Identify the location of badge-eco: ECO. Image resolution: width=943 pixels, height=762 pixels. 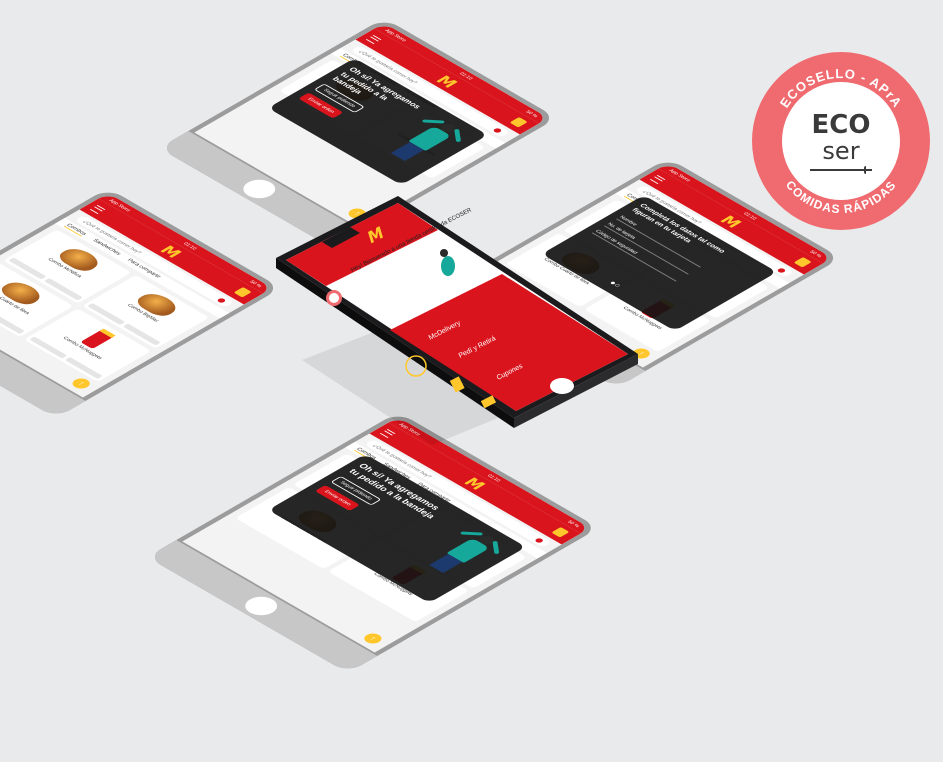
(841, 124).